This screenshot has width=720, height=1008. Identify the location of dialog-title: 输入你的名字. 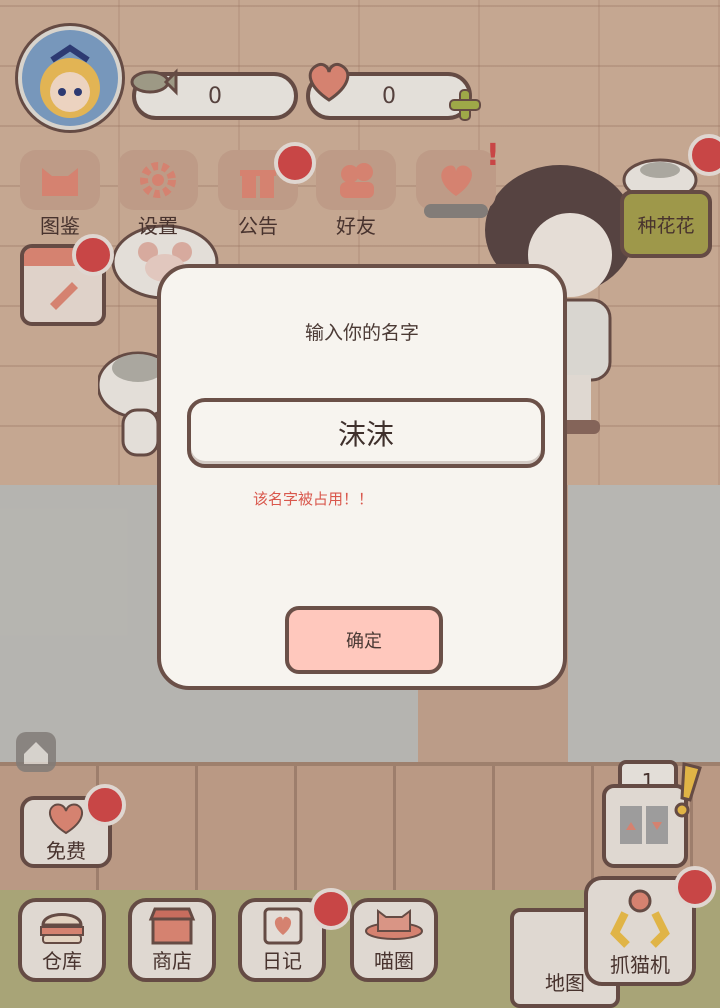
(361, 333).